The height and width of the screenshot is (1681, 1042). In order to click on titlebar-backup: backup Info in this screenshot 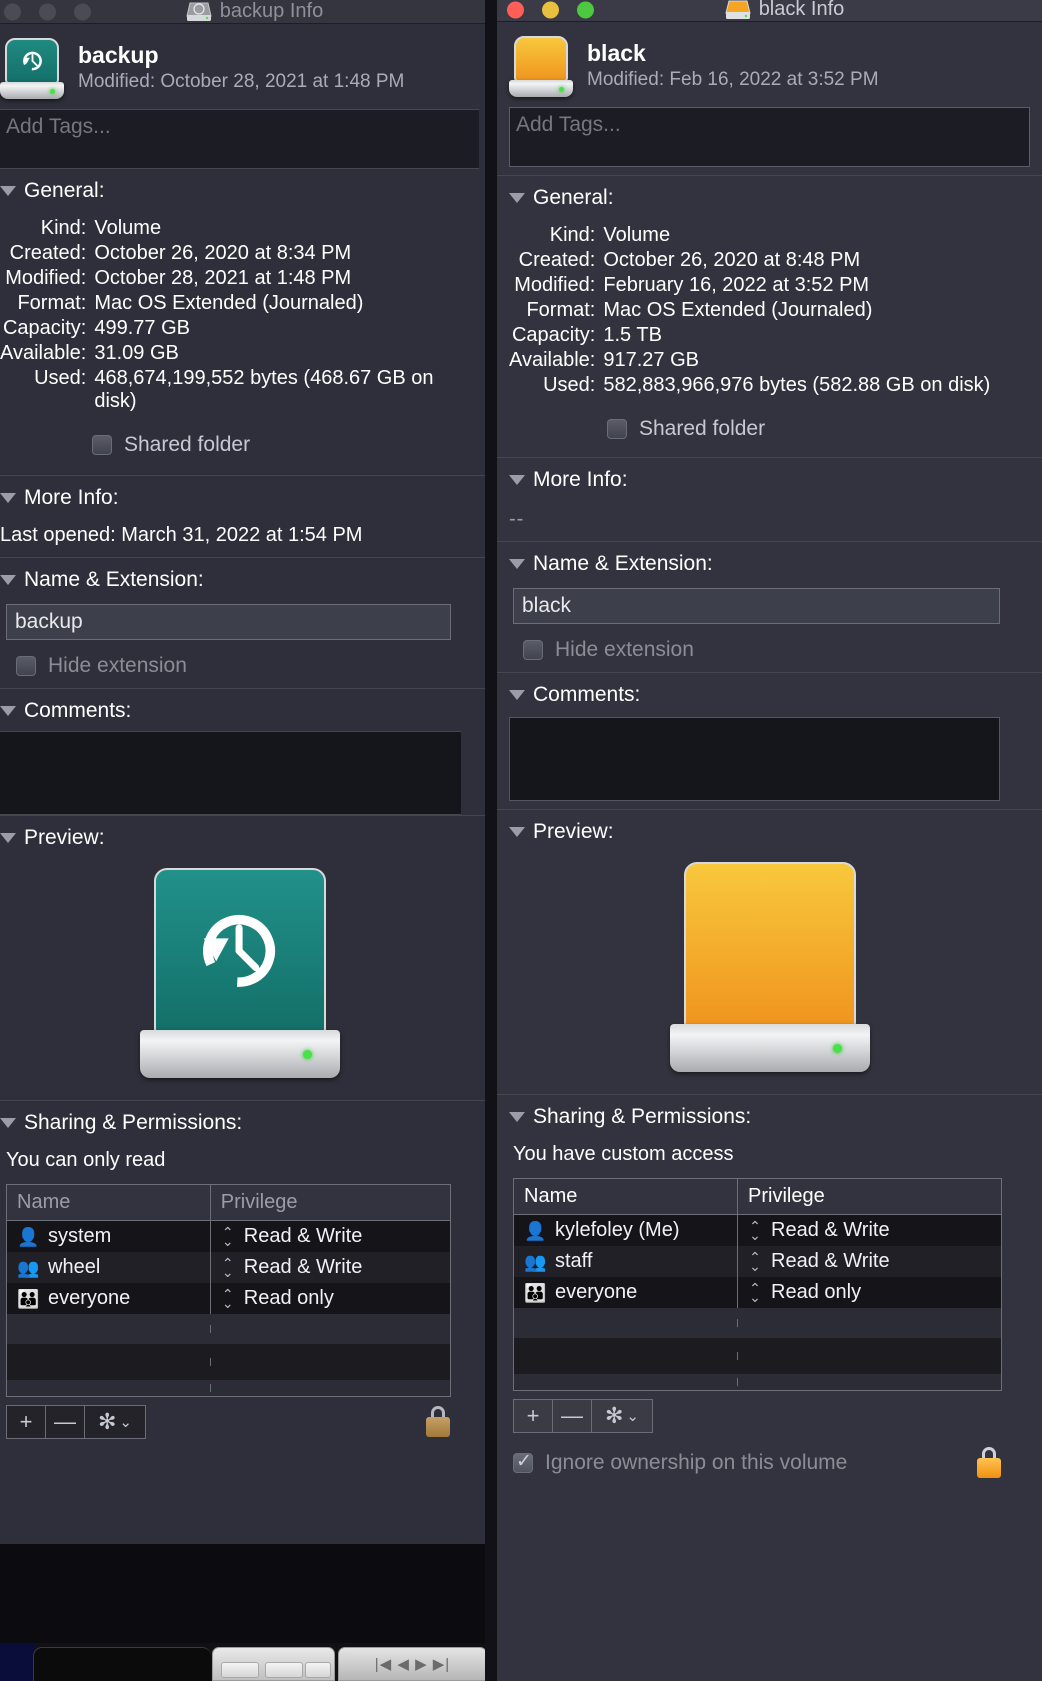, I will do `click(242, 12)`.